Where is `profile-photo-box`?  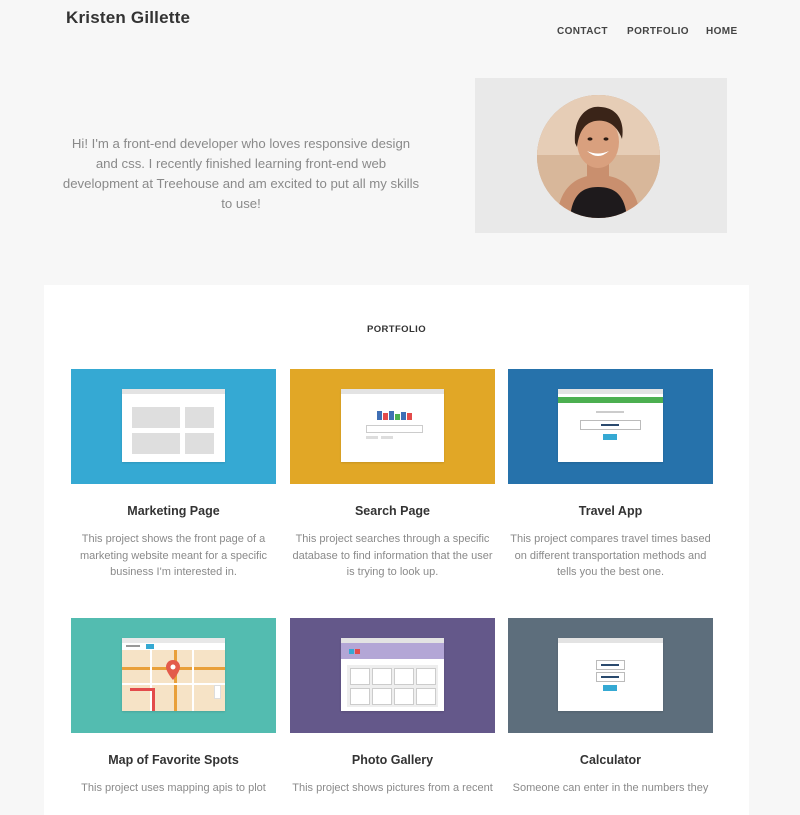
profile-photo-box is located at coordinates (601, 155).